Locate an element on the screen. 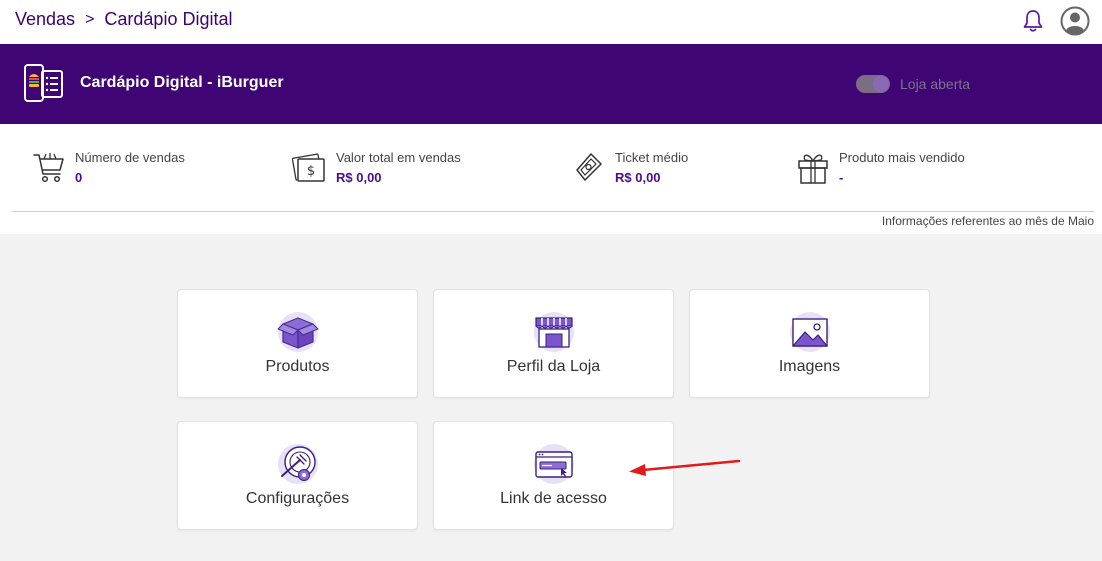 The width and height of the screenshot is (1102, 561). settings-plate-icon is located at coordinates (297, 464).